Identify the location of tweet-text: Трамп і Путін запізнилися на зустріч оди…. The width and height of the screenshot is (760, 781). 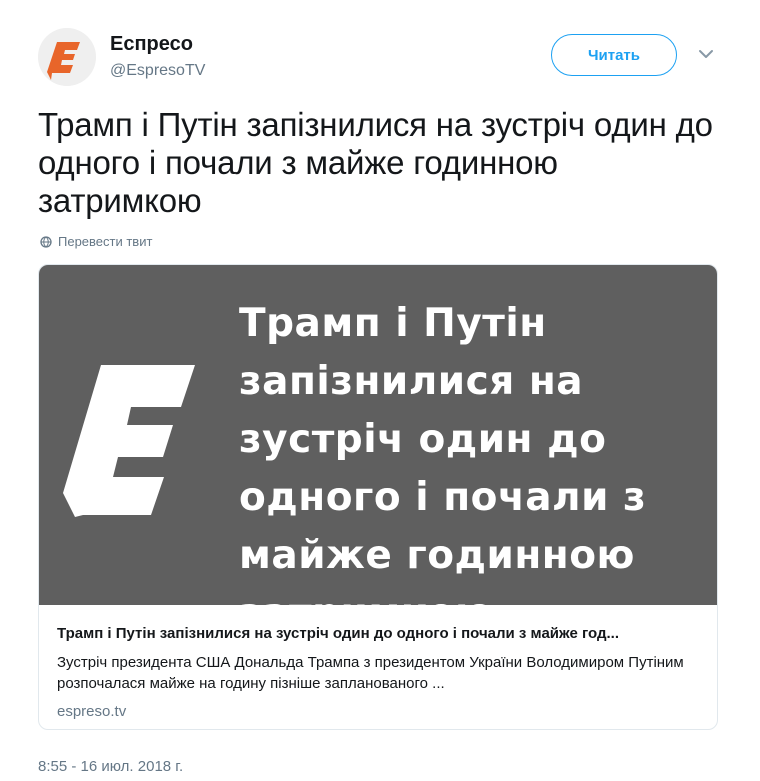
(375, 162).